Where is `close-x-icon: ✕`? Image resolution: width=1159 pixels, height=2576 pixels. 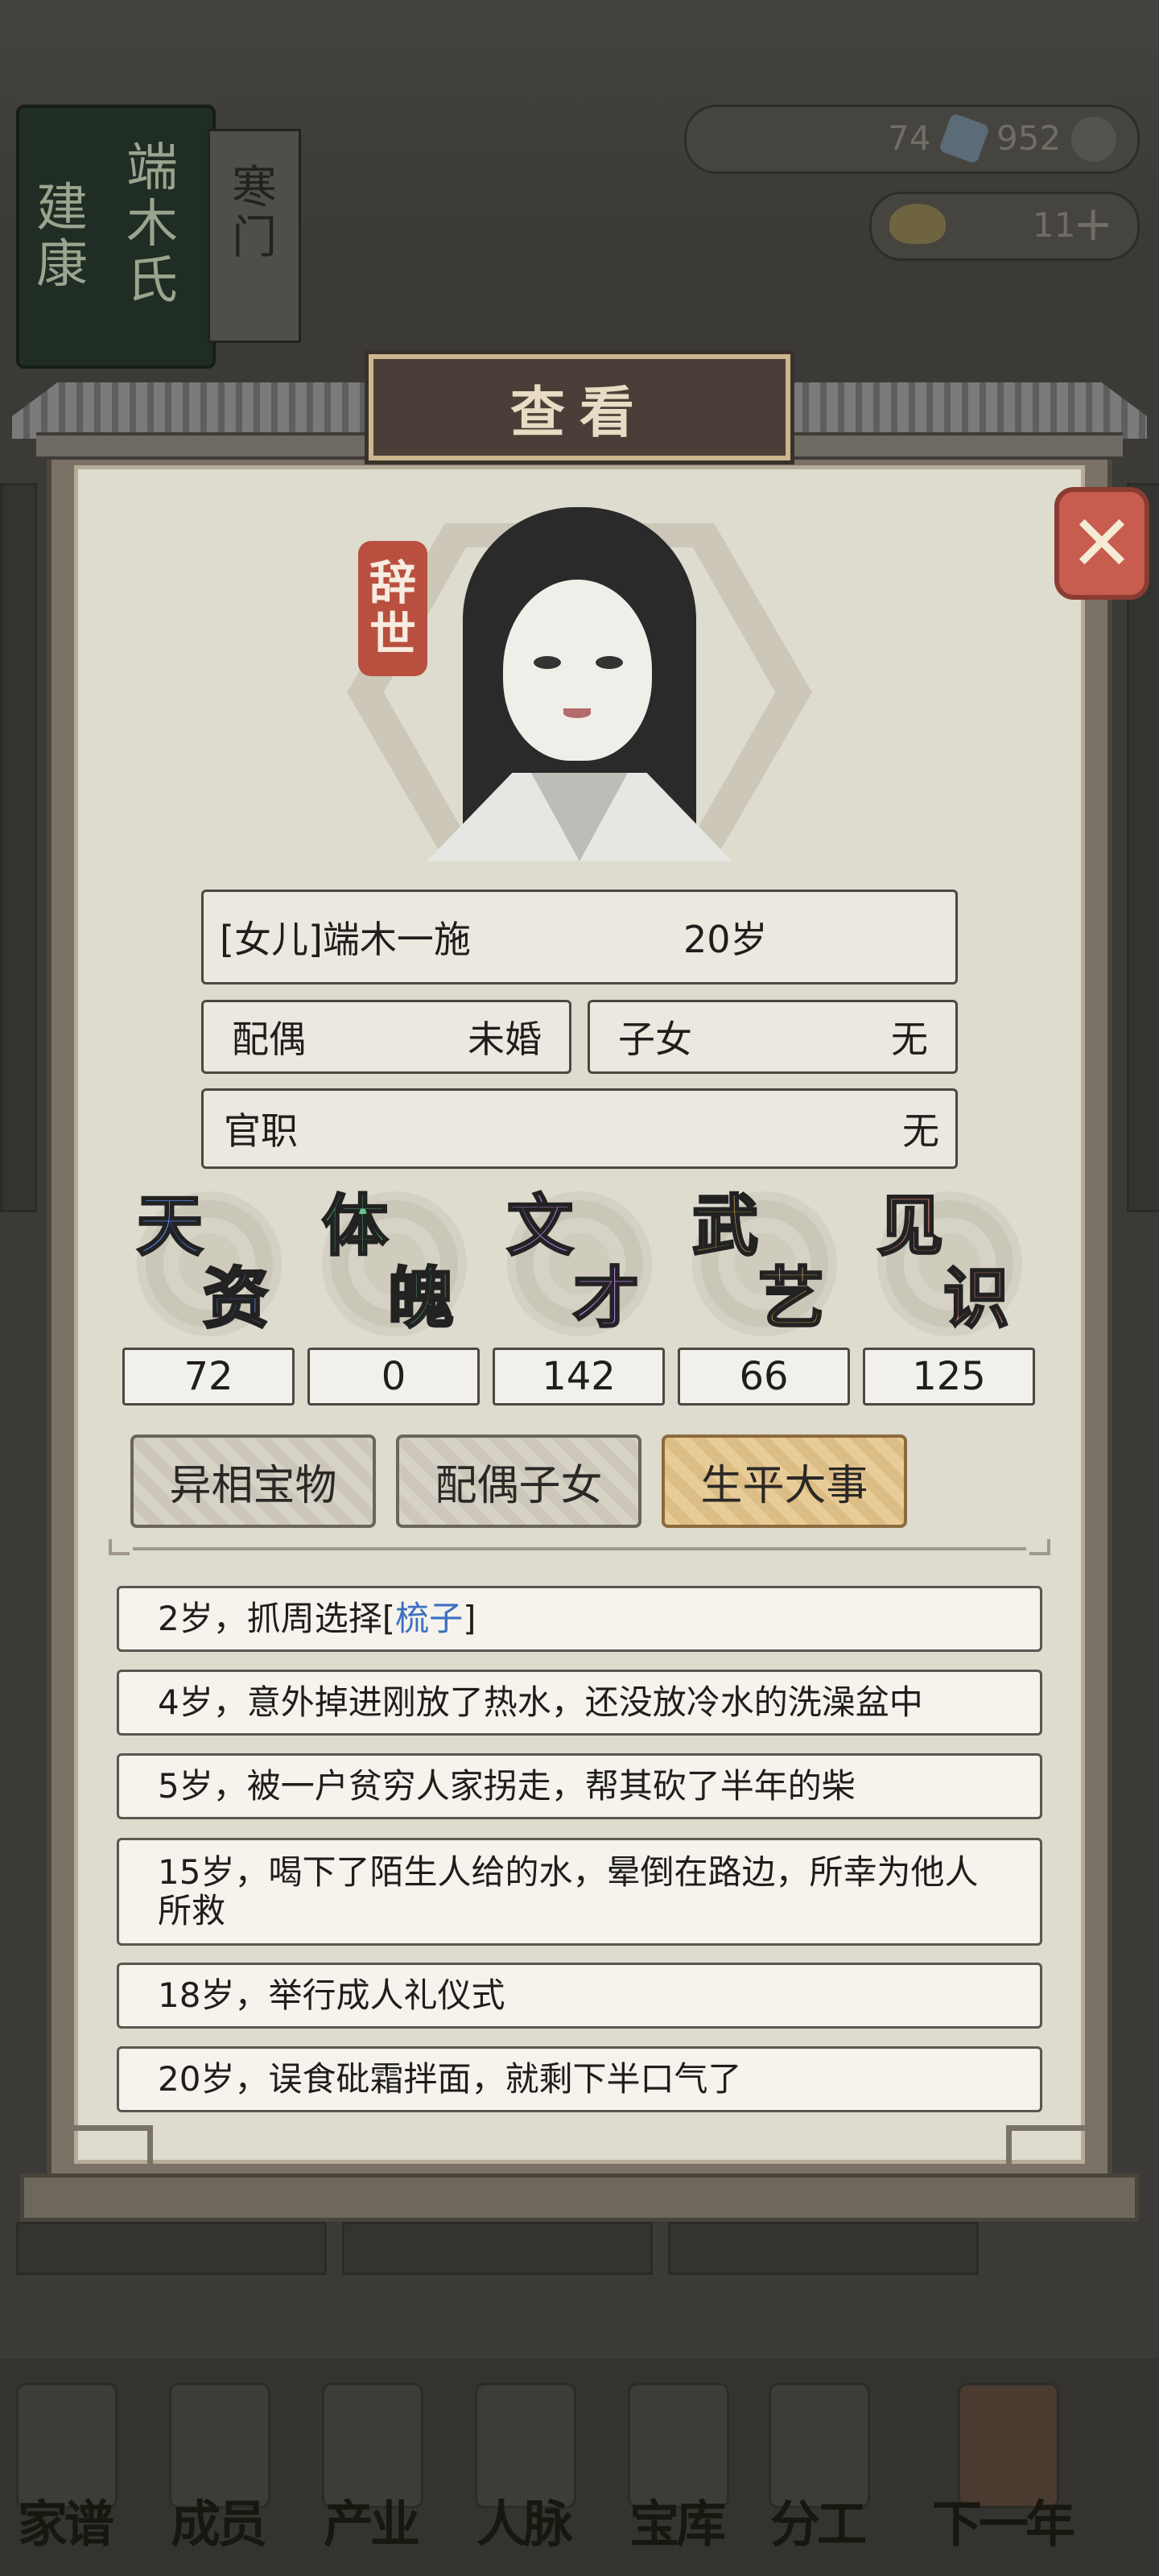 close-x-icon: ✕ is located at coordinates (1102, 543).